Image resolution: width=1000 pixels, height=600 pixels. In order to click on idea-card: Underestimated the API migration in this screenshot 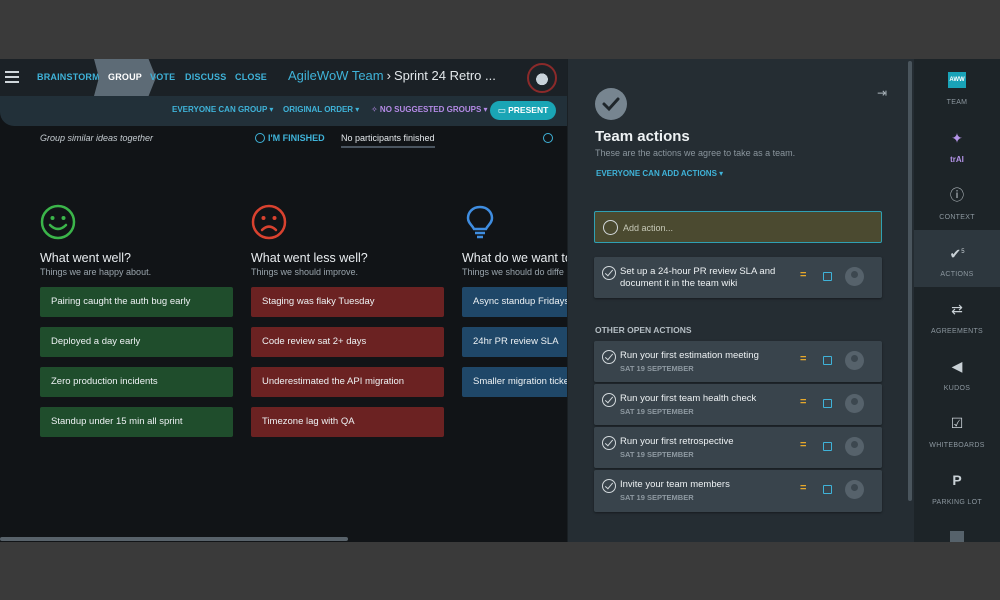, I will do `click(347, 382)`.